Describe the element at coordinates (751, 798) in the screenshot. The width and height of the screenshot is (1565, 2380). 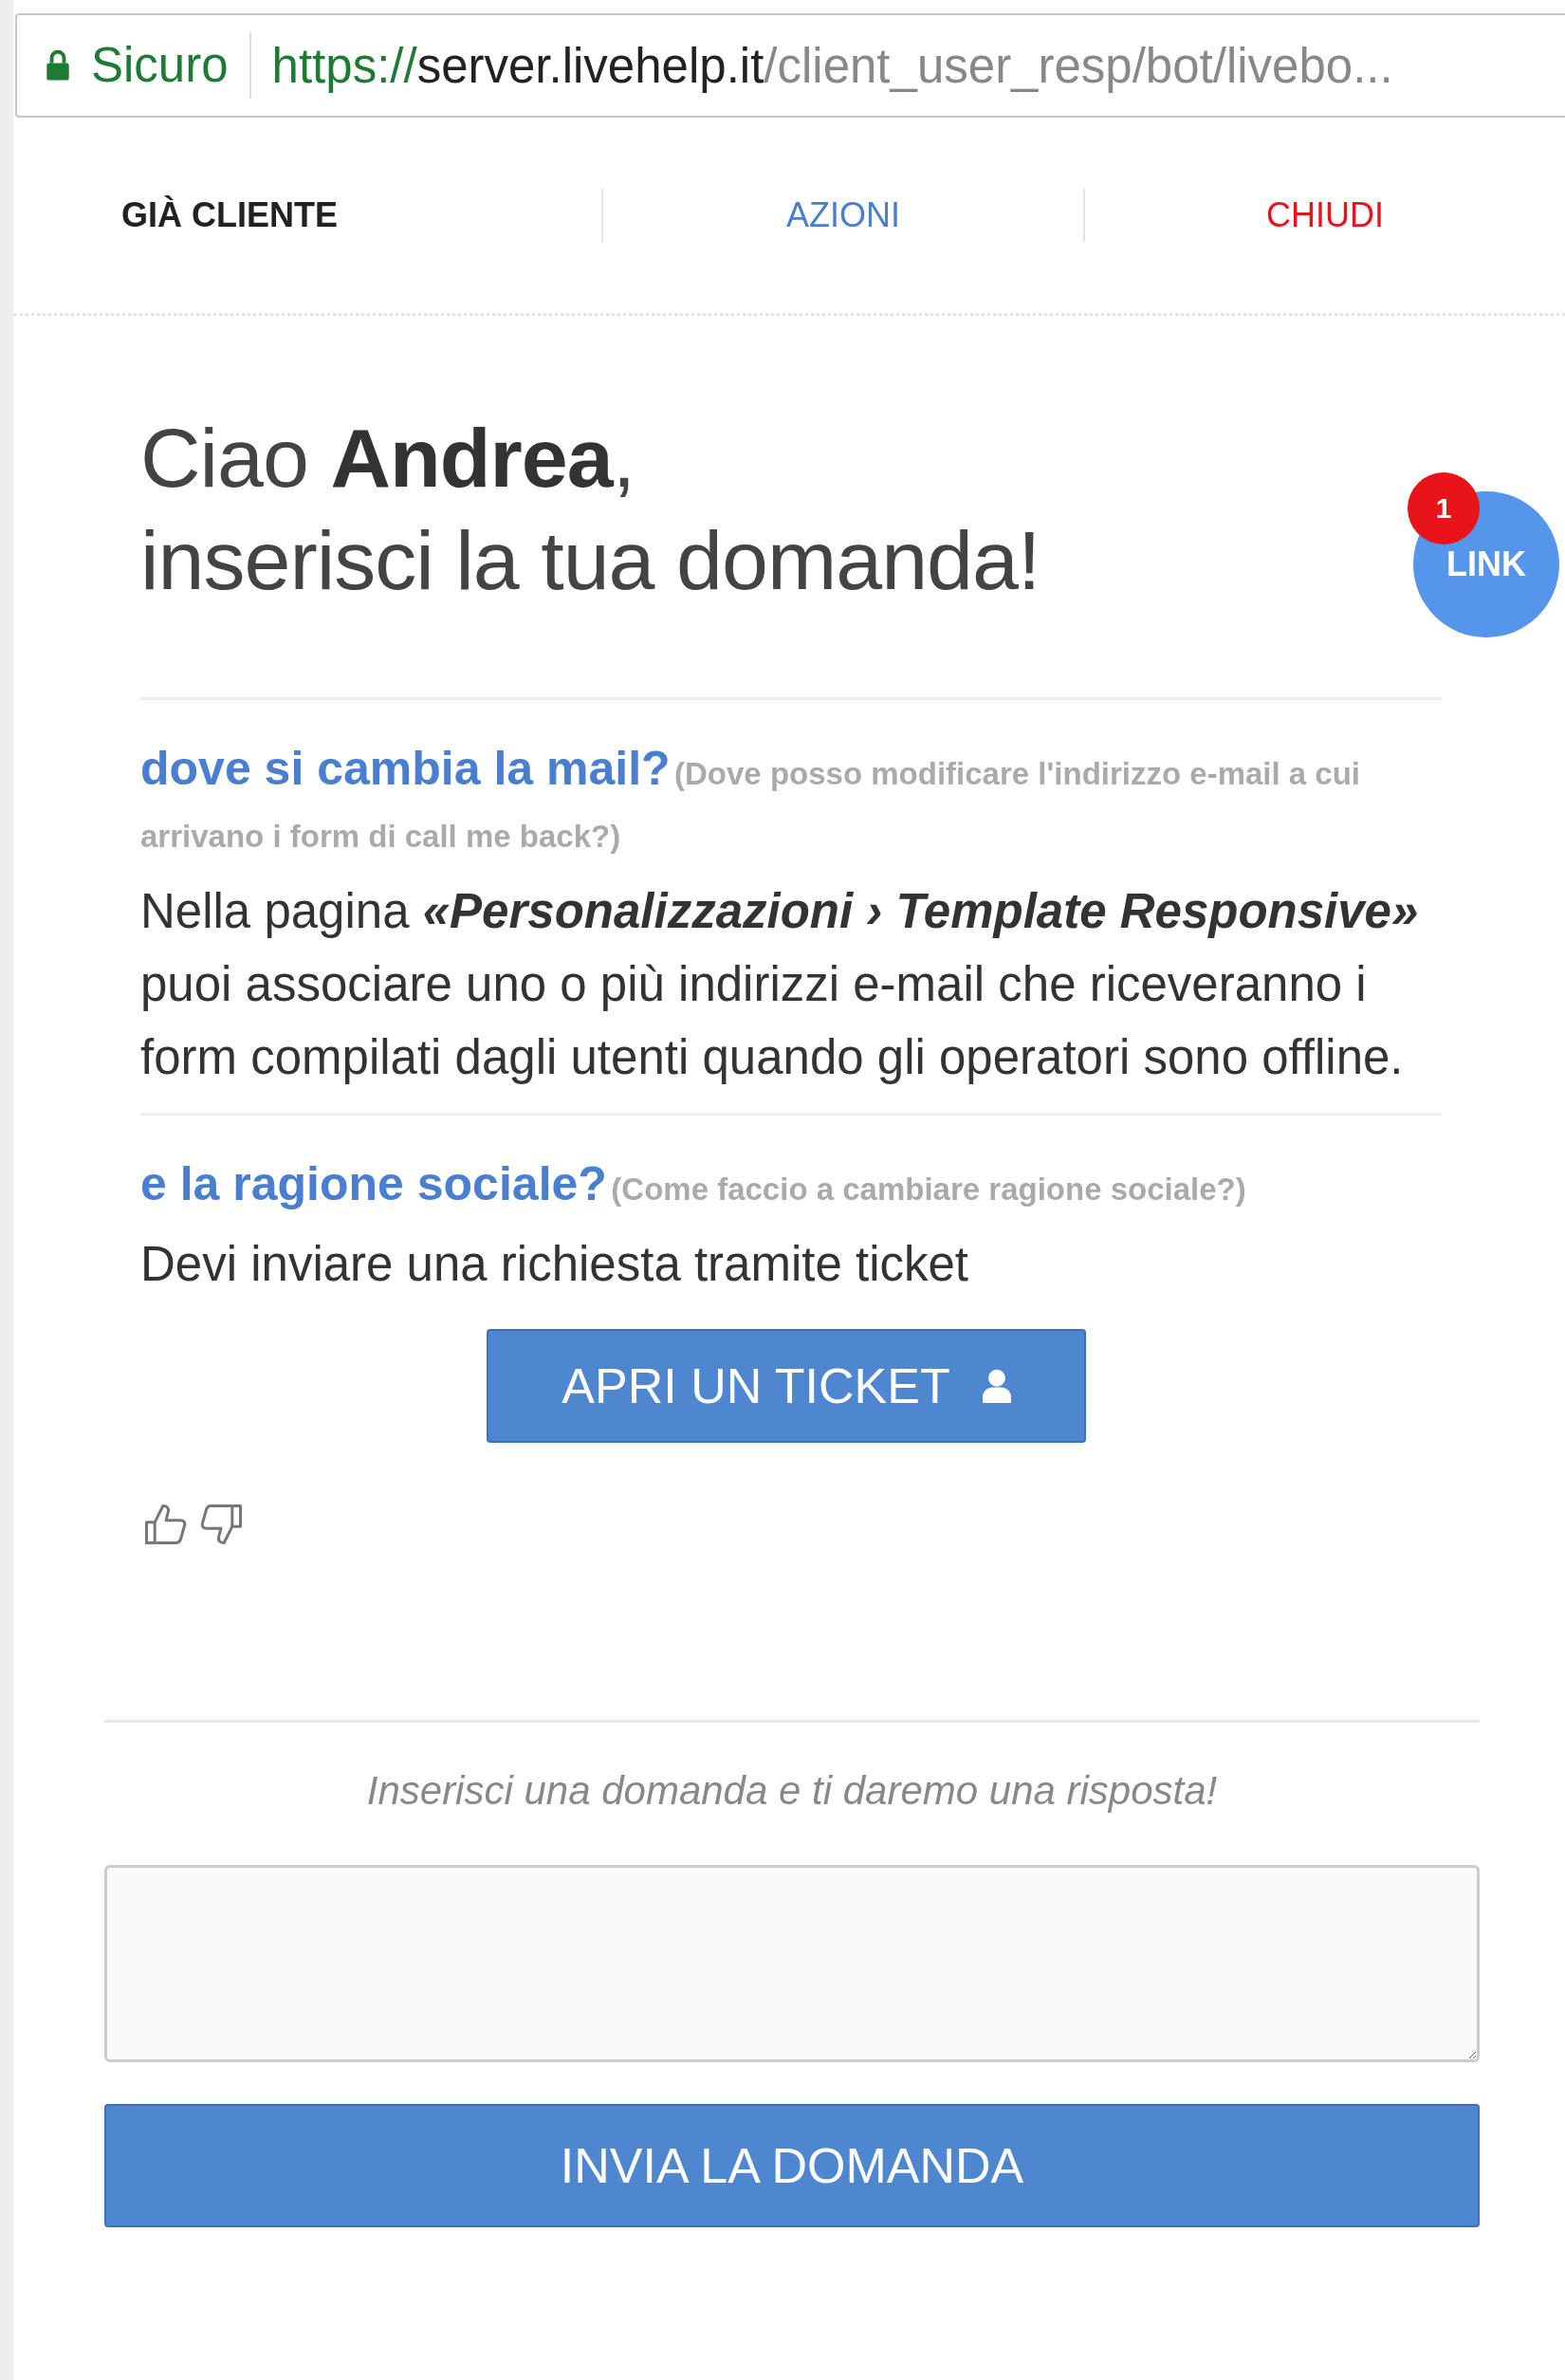
I see `question-heading: dove si cambia la mail?(Dove posso modificare l'indirizzo e-mail a cui arrivano i form di call me back?)` at that location.